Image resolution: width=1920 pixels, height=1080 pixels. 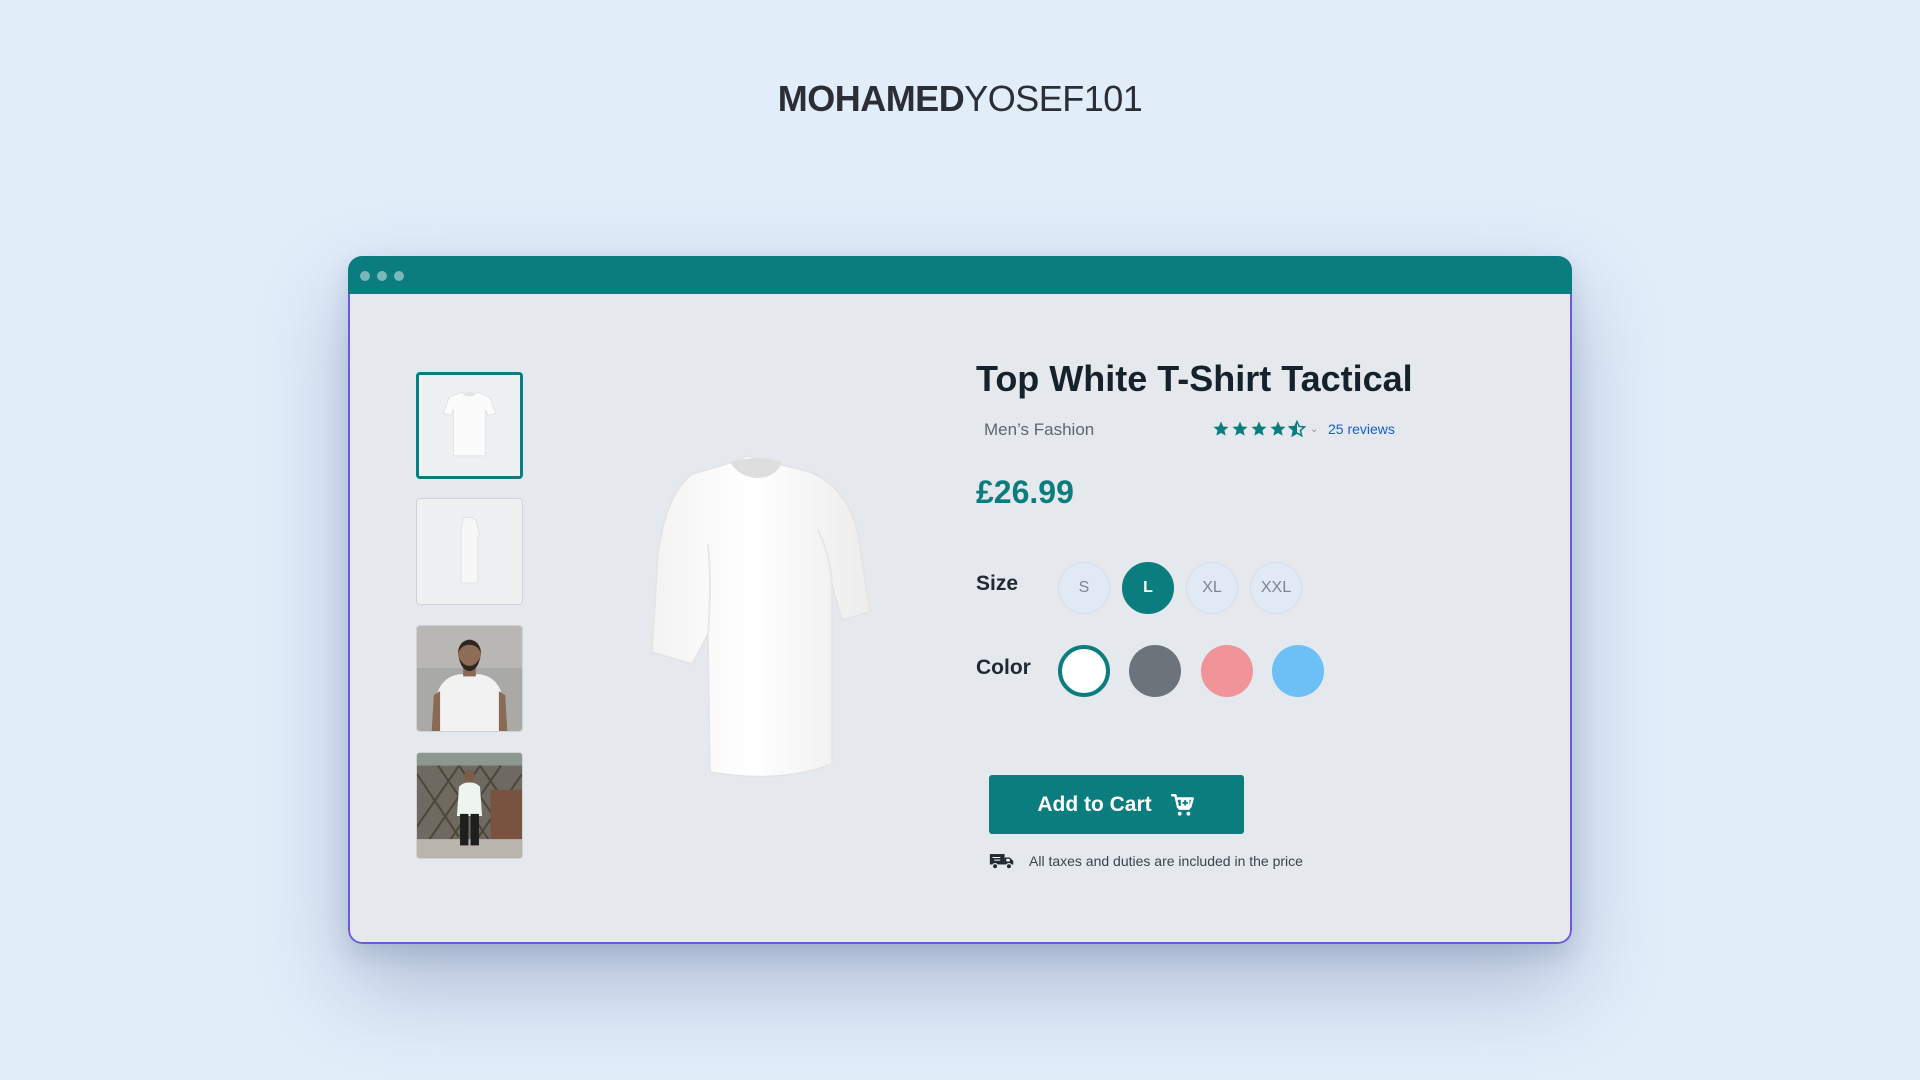 I want to click on product-main-image, so click(x=740, y=624).